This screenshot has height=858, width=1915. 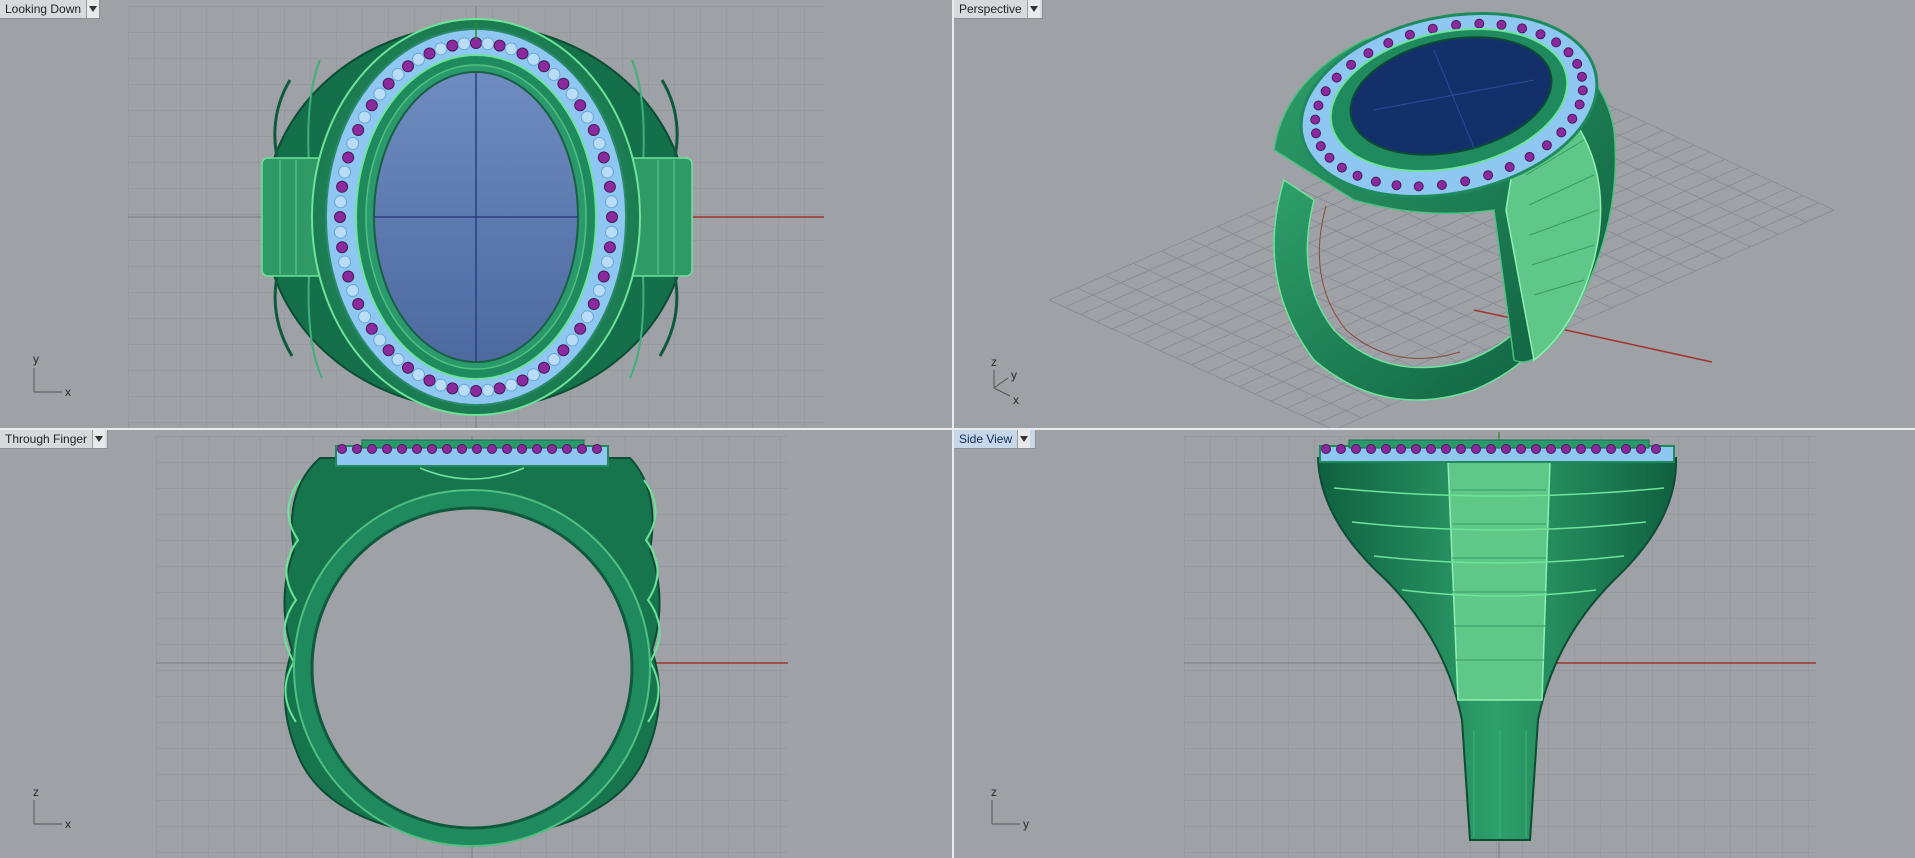 I want to click on viewport-title-side-view: Side View, so click(x=995, y=439).